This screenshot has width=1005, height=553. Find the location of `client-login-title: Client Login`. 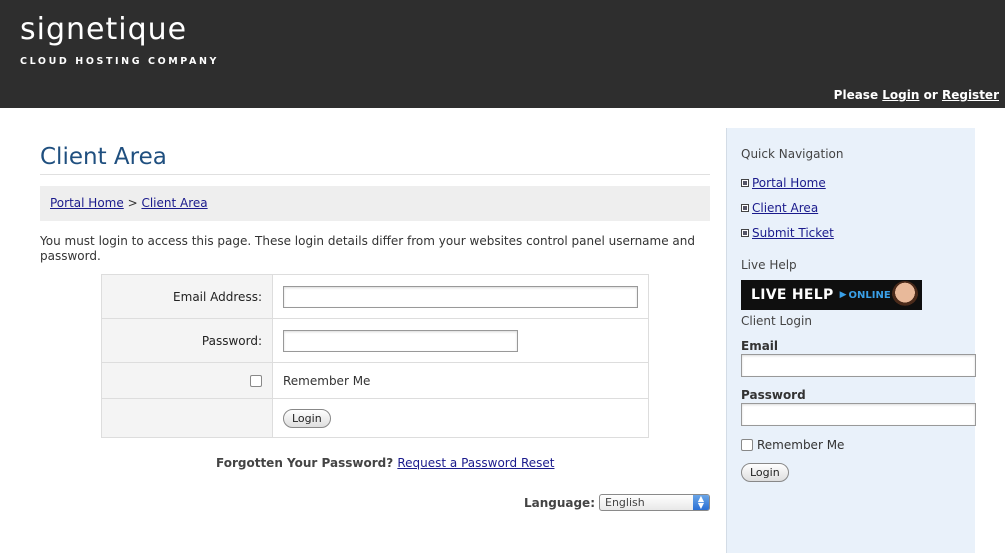

client-login-title: Client Login is located at coordinates (776, 321).